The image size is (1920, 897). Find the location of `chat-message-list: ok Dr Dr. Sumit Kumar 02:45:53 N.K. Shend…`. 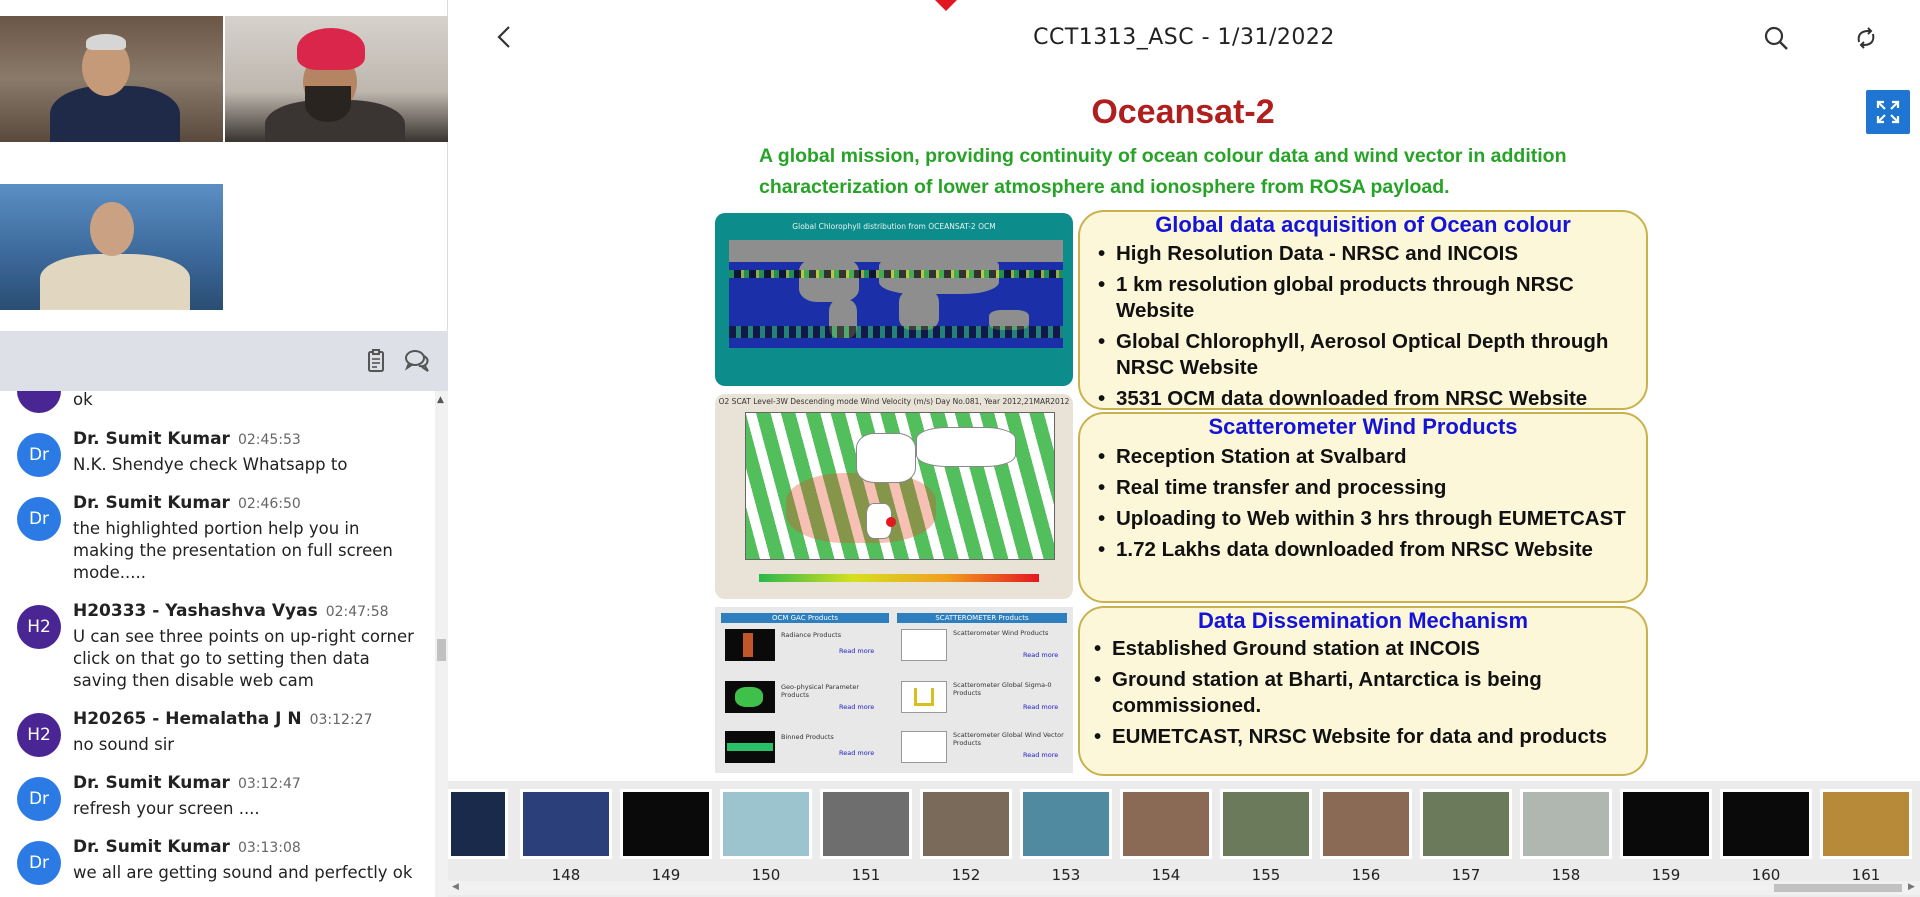

chat-message-list: ok Dr Dr. Sumit Kumar 02:45:53 N.K. Shend… is located at coordinates (217, 644).